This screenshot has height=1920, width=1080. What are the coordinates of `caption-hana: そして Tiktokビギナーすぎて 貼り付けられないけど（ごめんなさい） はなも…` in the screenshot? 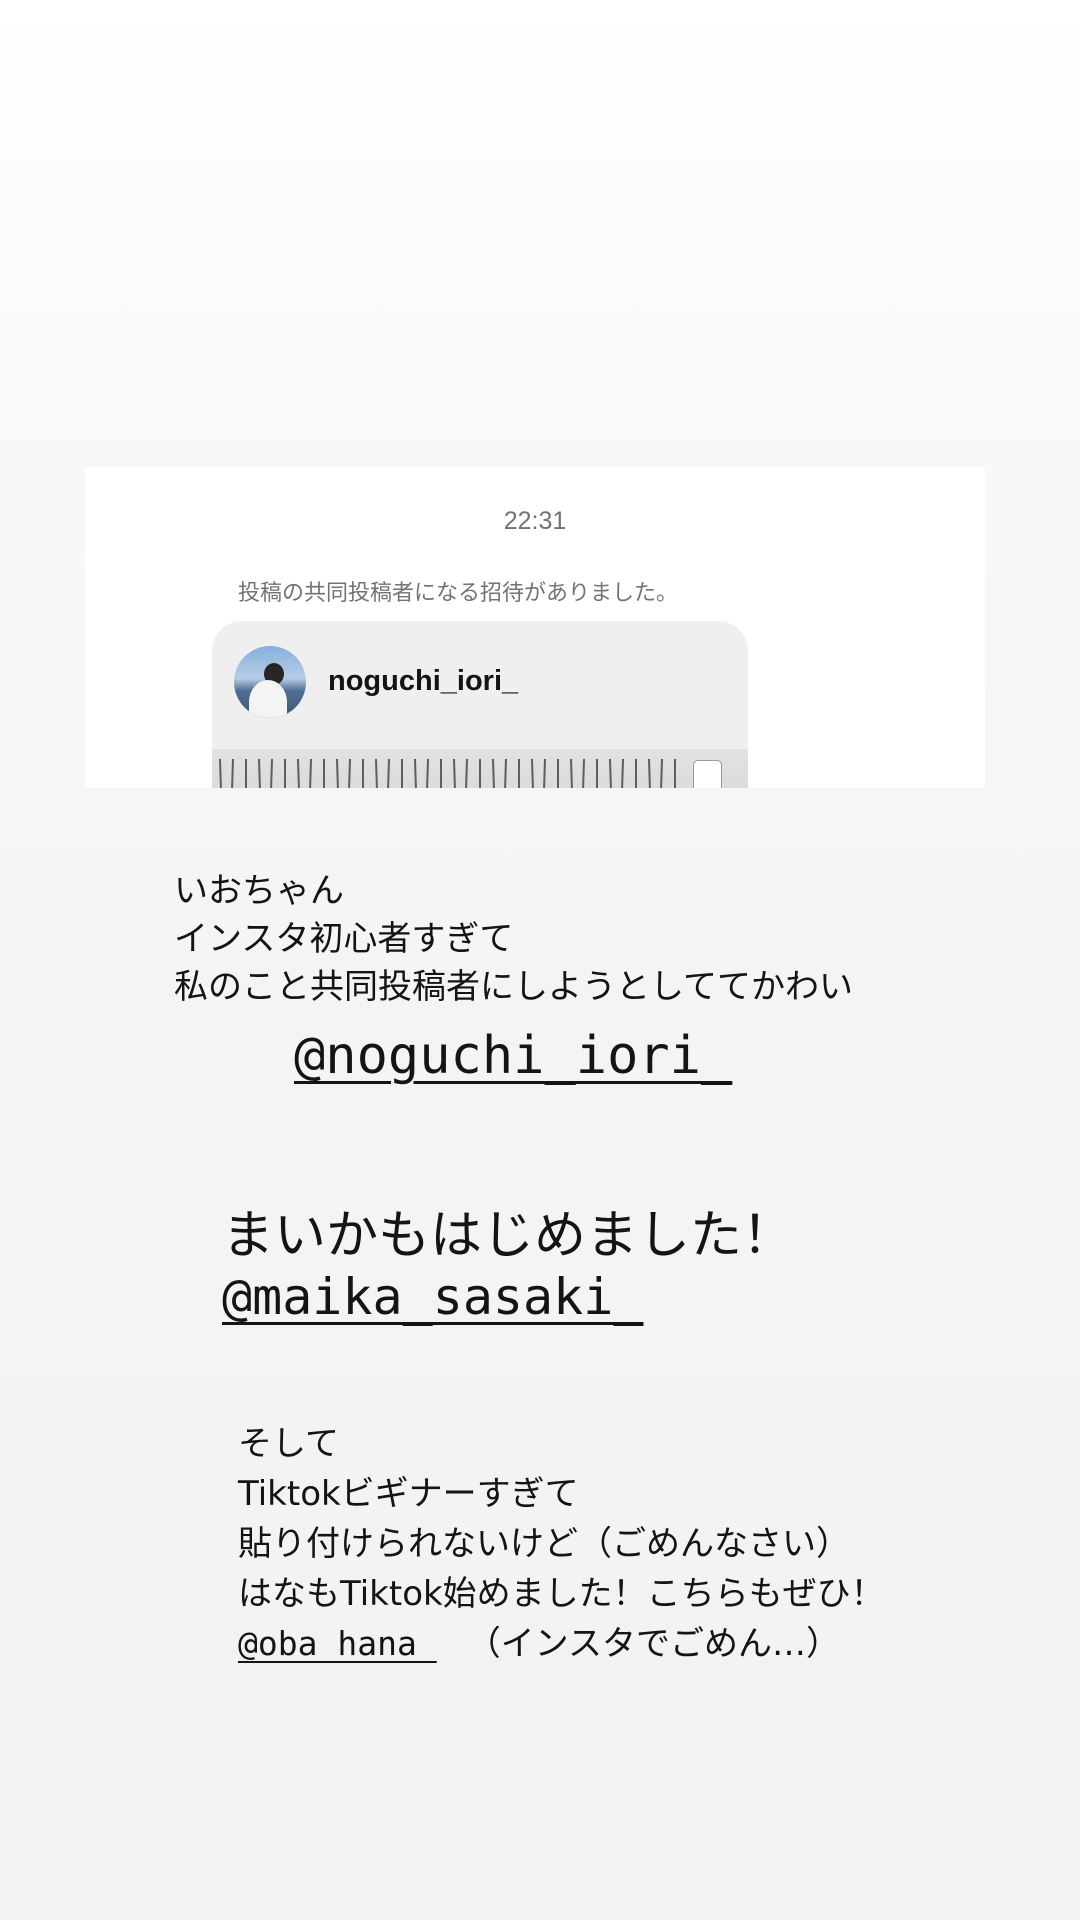 It's located at (561, 1544).